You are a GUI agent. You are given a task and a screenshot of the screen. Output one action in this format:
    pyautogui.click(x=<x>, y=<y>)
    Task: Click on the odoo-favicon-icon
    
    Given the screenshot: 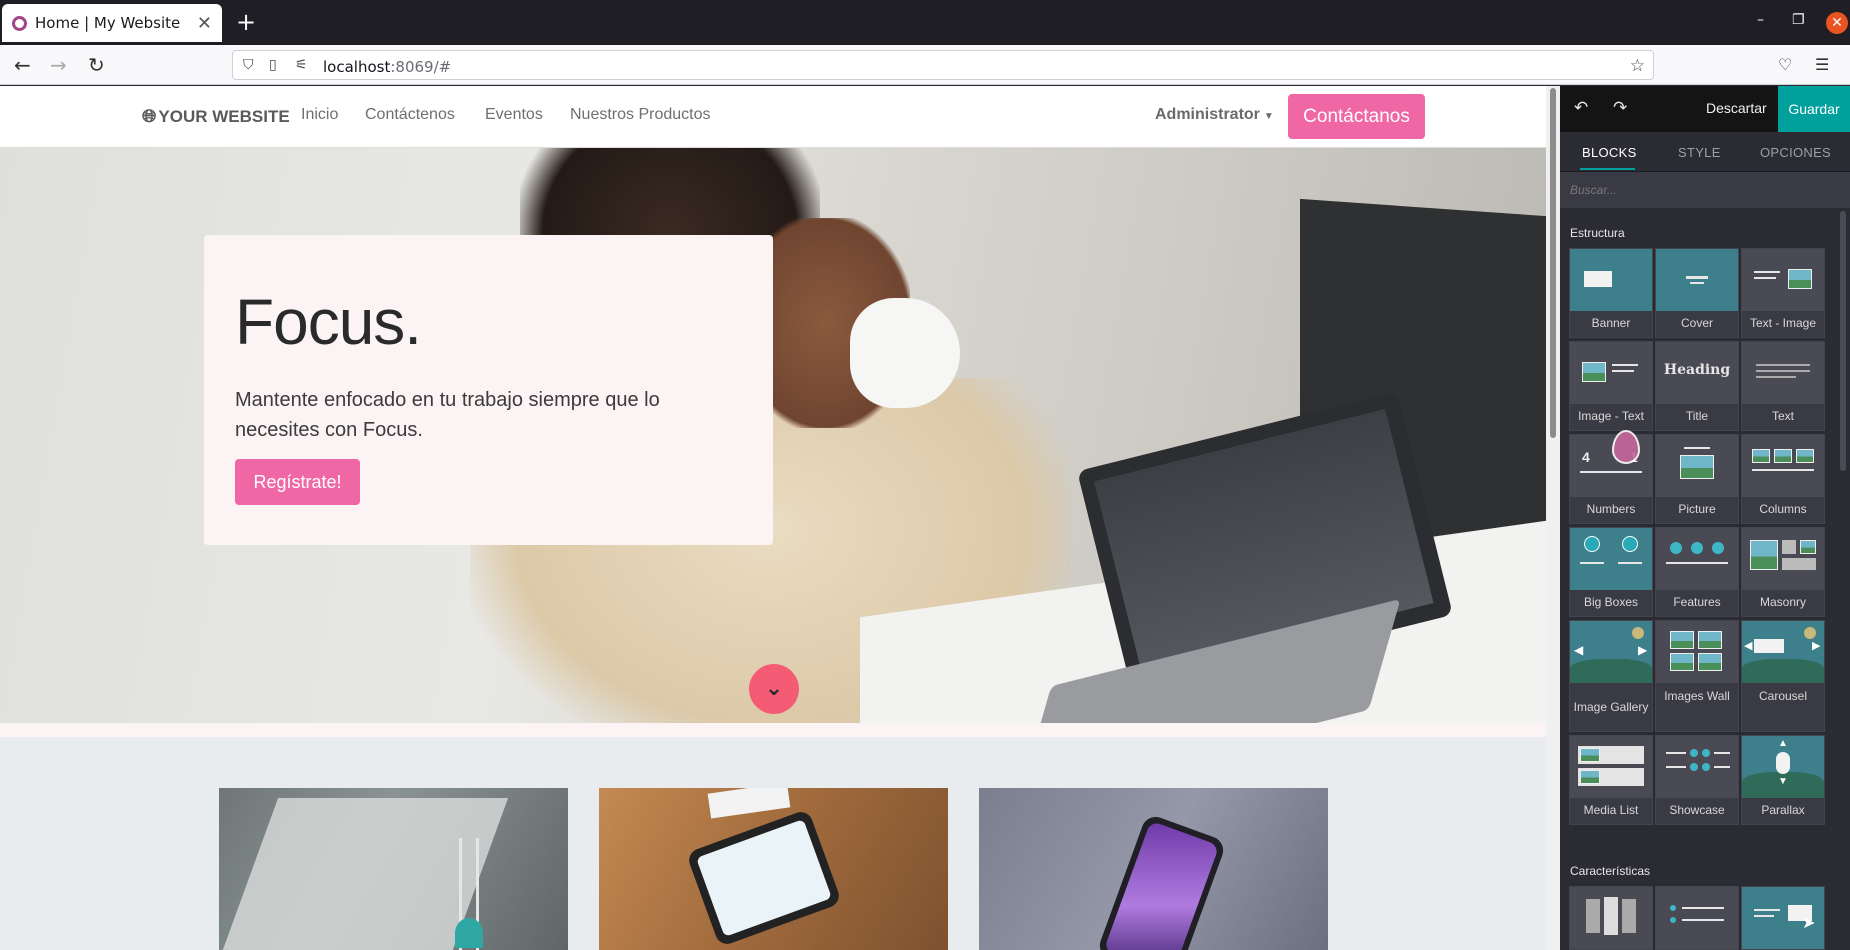 What is the action you would take?
    pyautogui.click(x=19, y=23)
    